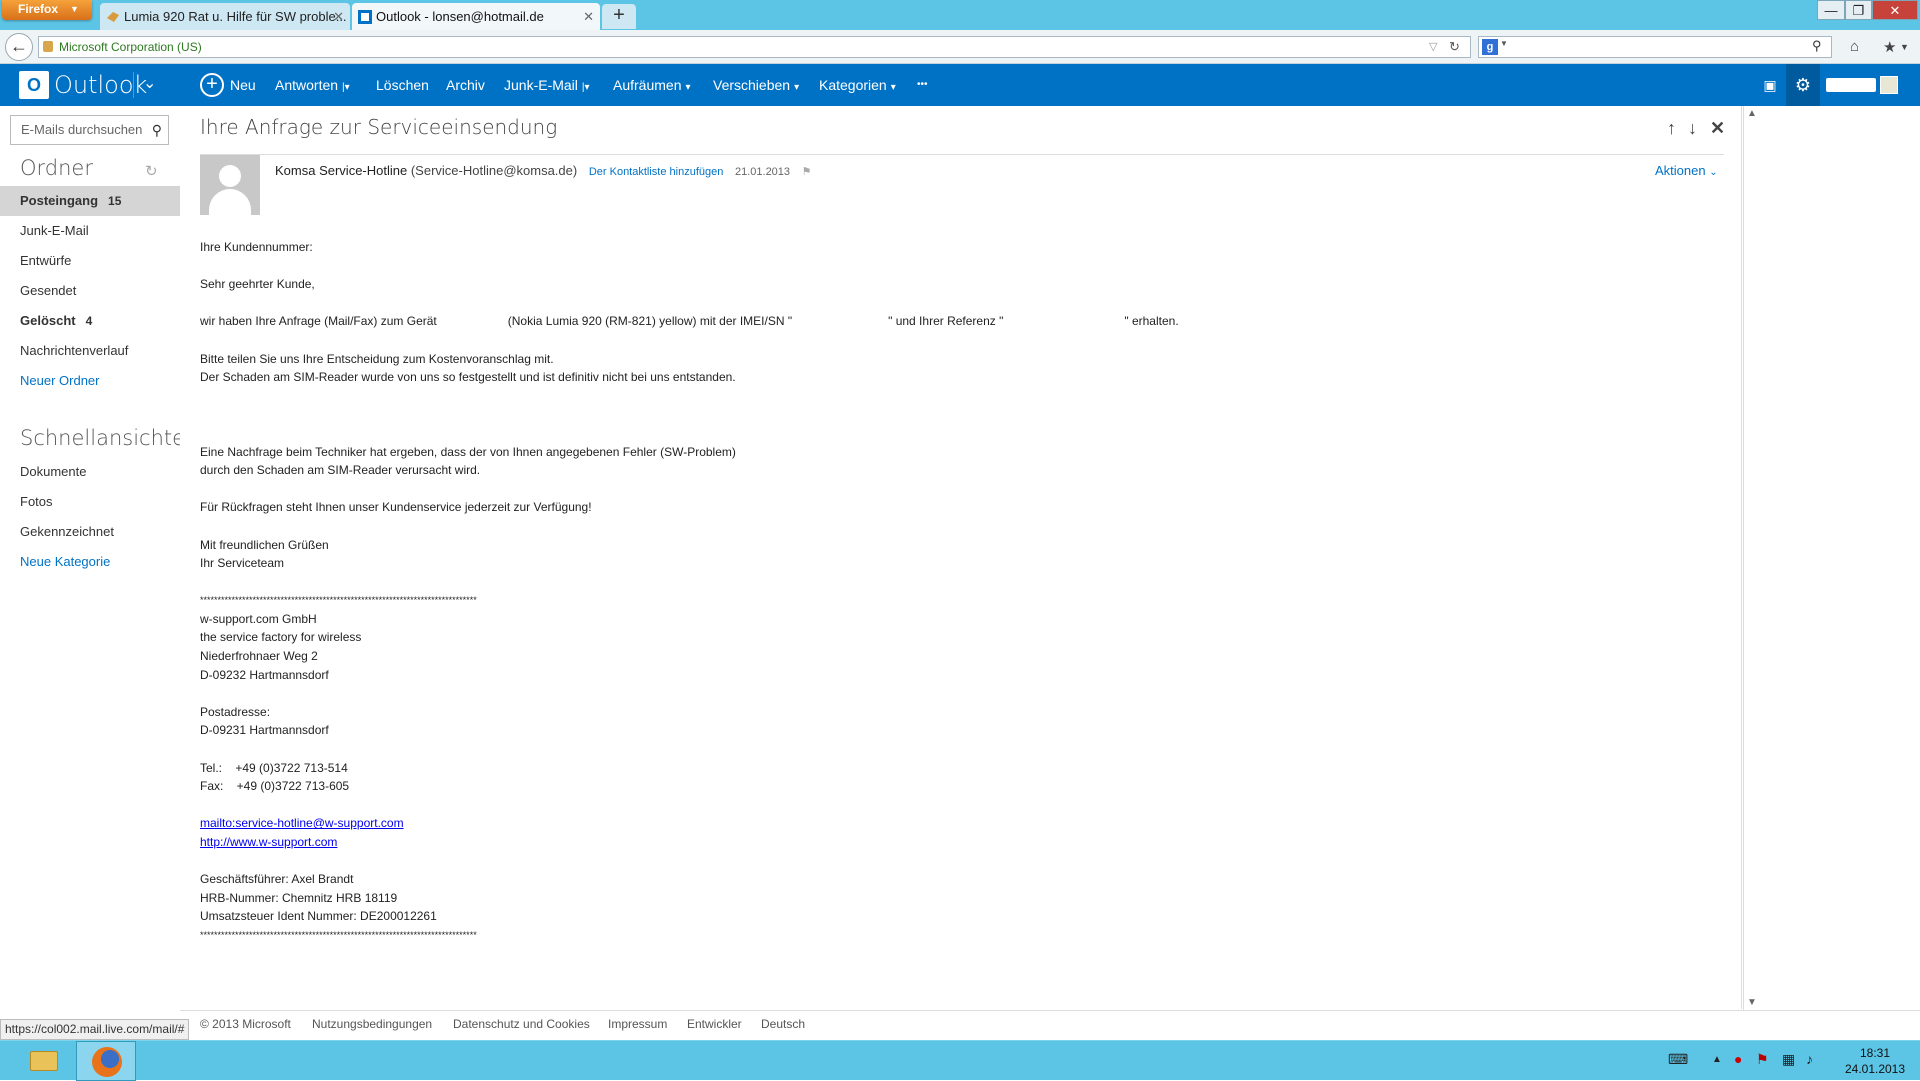 The width and height of the screenshot is (1920, 1081). Describe the element at coordinates (1762, 1059) in the screenshot. I see `action-center-icon: ⚑` at that location.